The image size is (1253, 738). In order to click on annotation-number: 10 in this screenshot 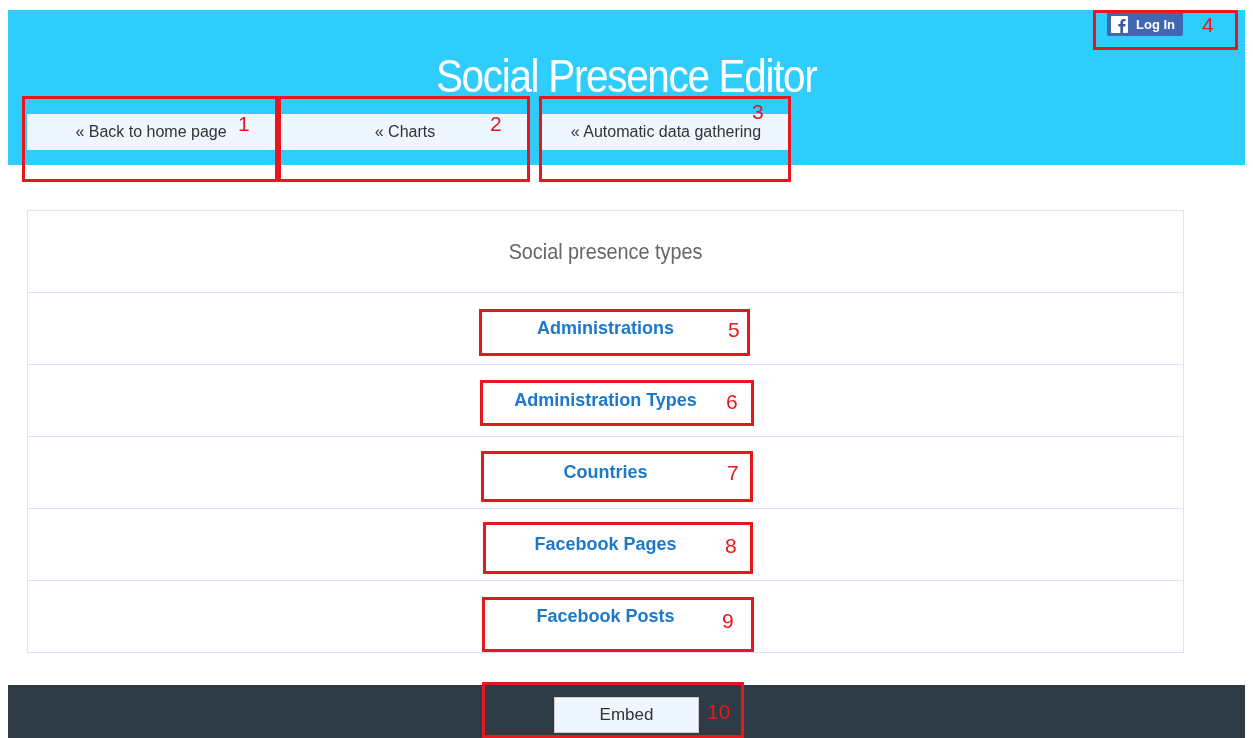, I will do `click(719, 712)`.